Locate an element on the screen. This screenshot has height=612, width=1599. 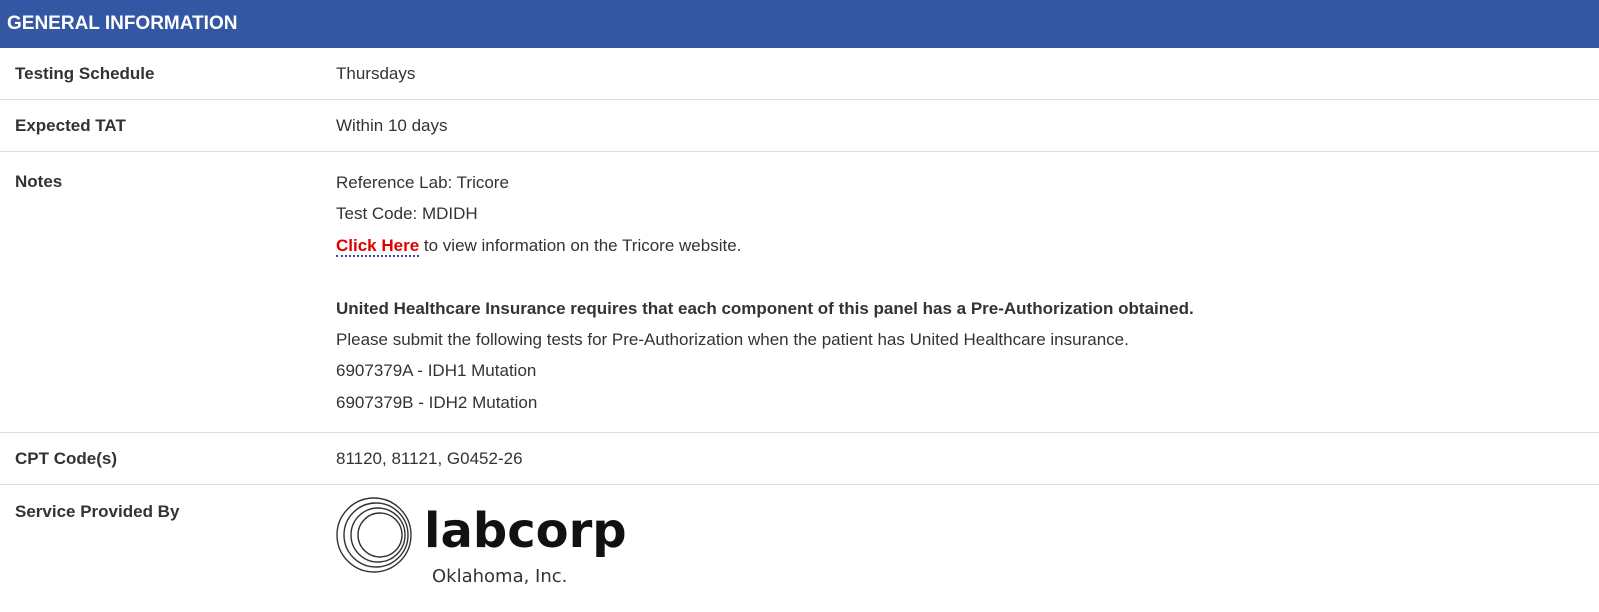
cpt-codes-value: 81120, 81121, G0452-26 is located at coordinates (429, 458).